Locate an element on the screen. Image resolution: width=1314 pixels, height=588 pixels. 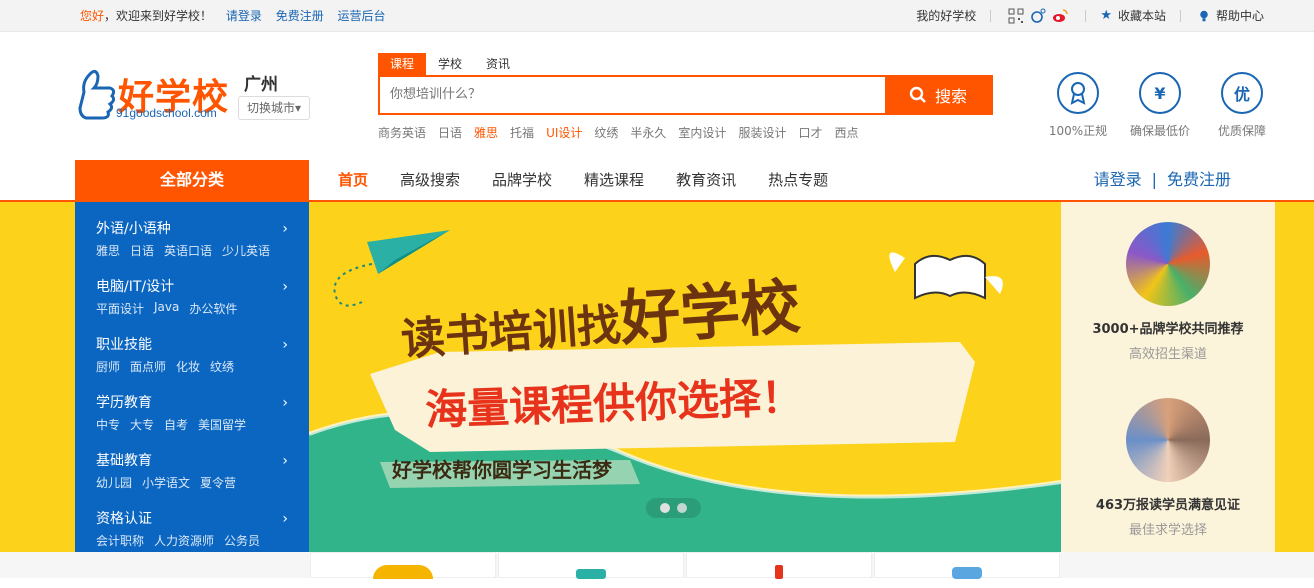
nav-login-link: 请登录 is located at coordinates (1118, 179).